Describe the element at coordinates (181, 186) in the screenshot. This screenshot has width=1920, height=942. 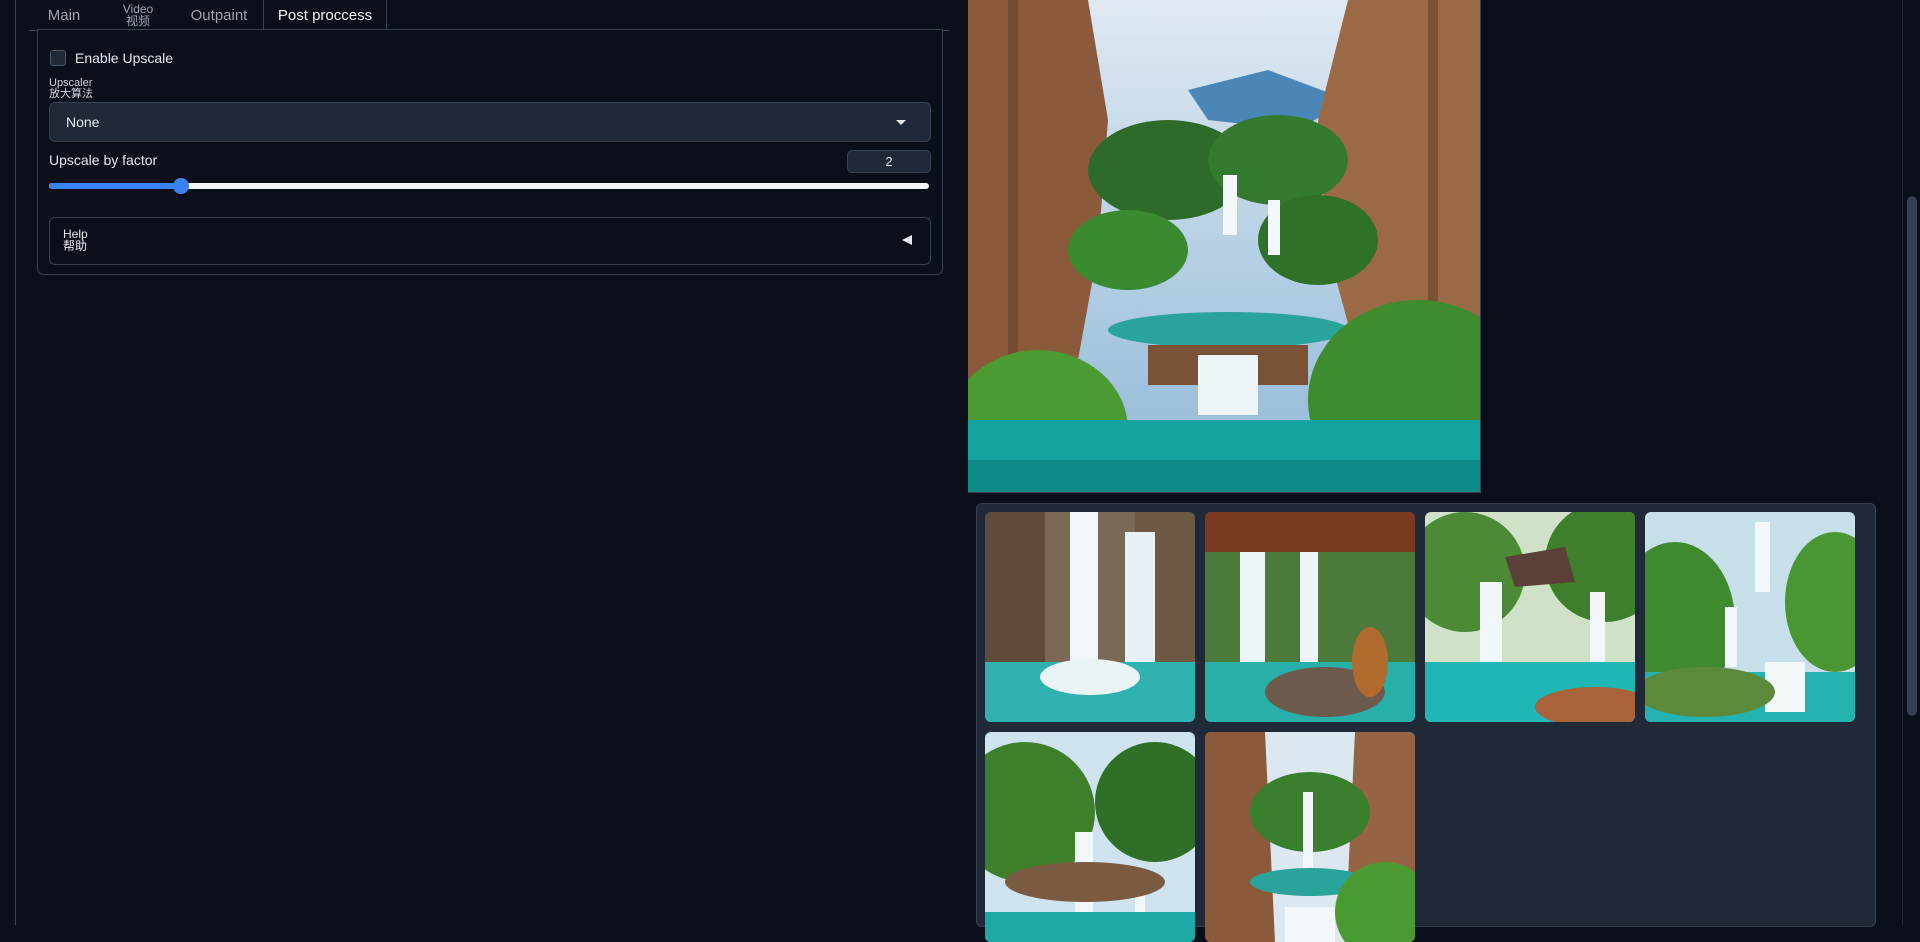
I see `slider-handle` at that location.